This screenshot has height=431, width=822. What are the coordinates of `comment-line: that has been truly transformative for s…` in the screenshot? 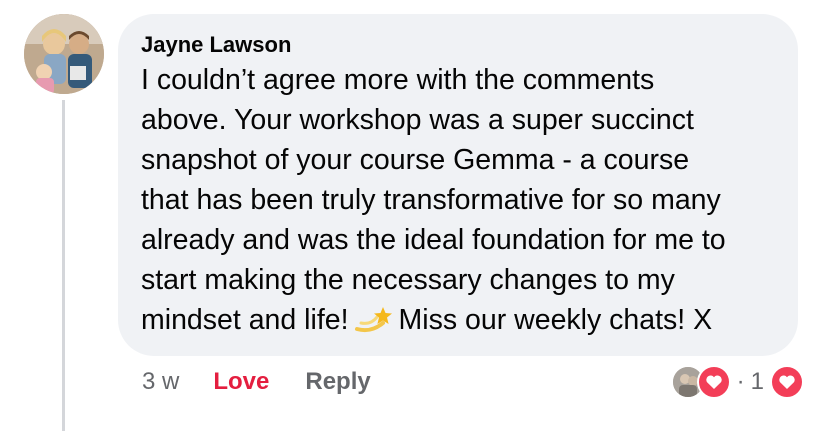 It's located at (431, 200).